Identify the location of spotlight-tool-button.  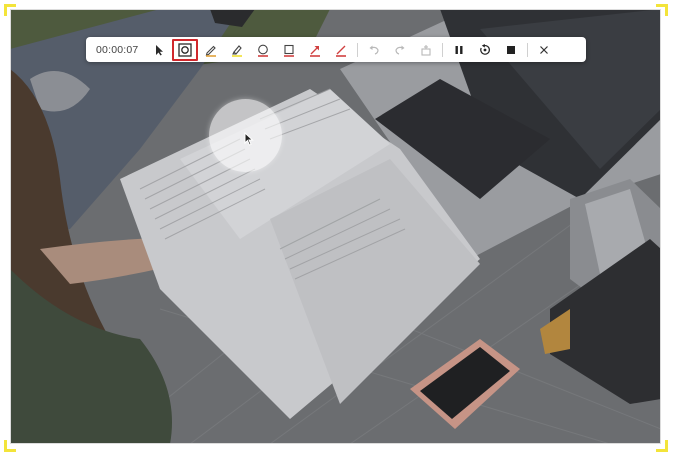
(185, 49).